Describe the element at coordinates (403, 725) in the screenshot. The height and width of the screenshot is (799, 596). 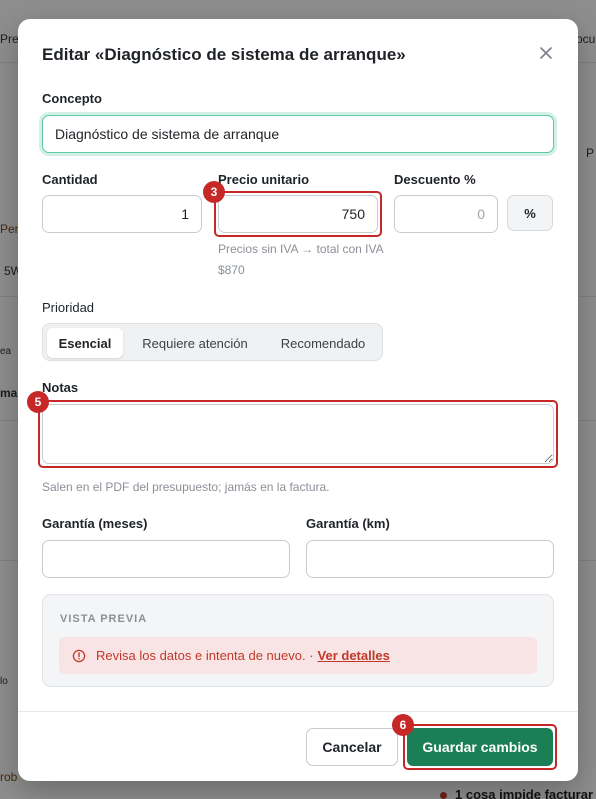
I see `annotation-badge-6: 6` at that location.